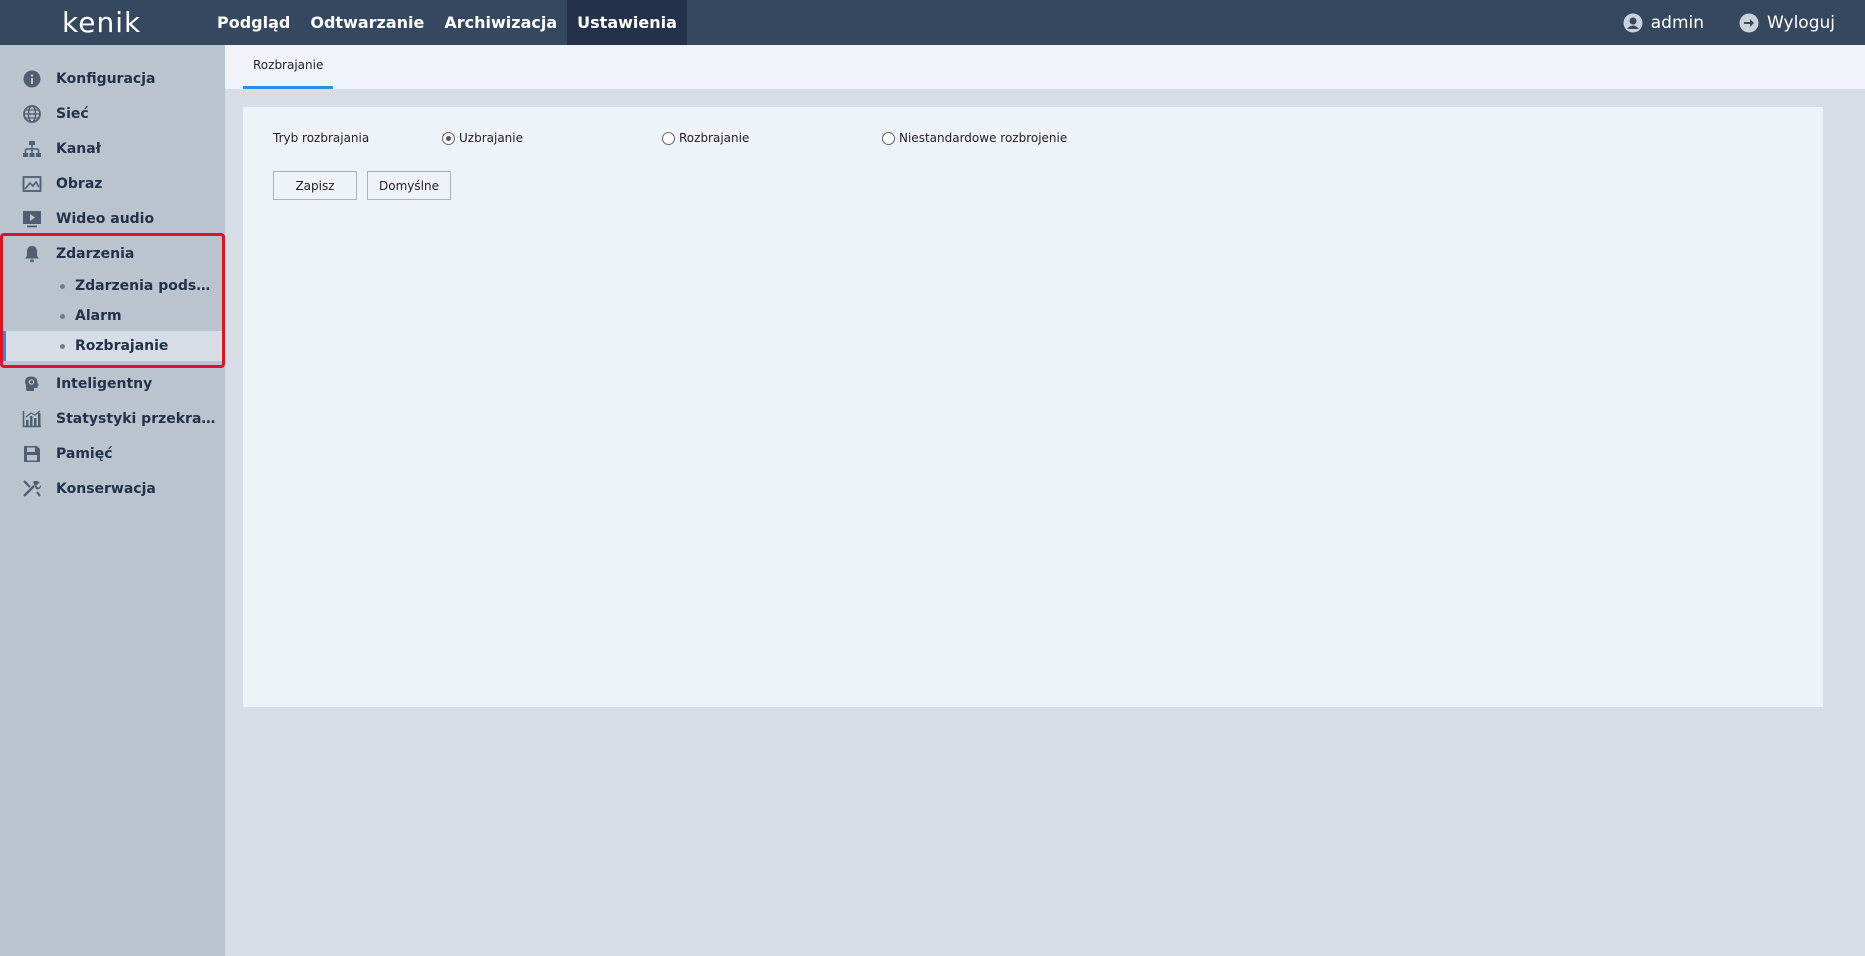 Image resolution: width=1865 pixels, height=956 pixels. Describe the element at coordinates (98, 316) in the screenshot. I see `sidebar-subitem-label: Alarm` at that location.